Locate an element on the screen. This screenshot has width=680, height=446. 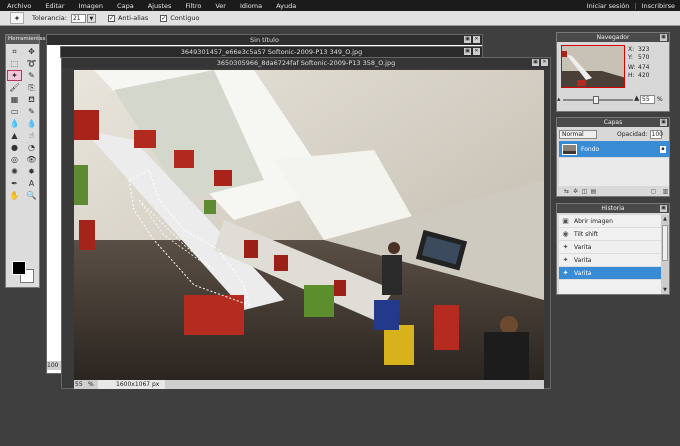
antialias-checkbox: ✓ is located at coordinates (111, 18).